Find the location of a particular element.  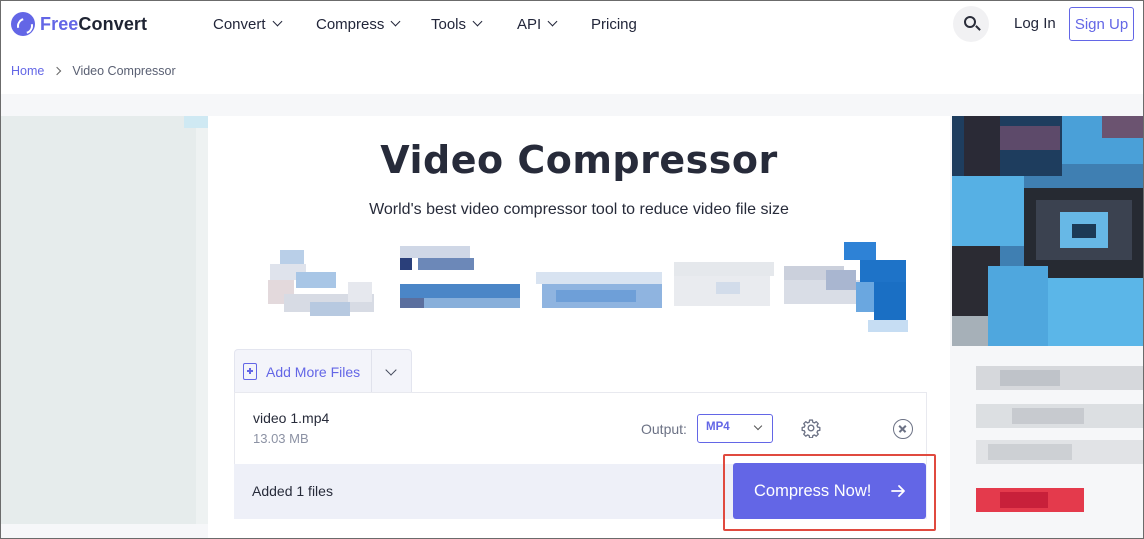

add-more-files-button: Add More Files is located at coordinates (303, 371).